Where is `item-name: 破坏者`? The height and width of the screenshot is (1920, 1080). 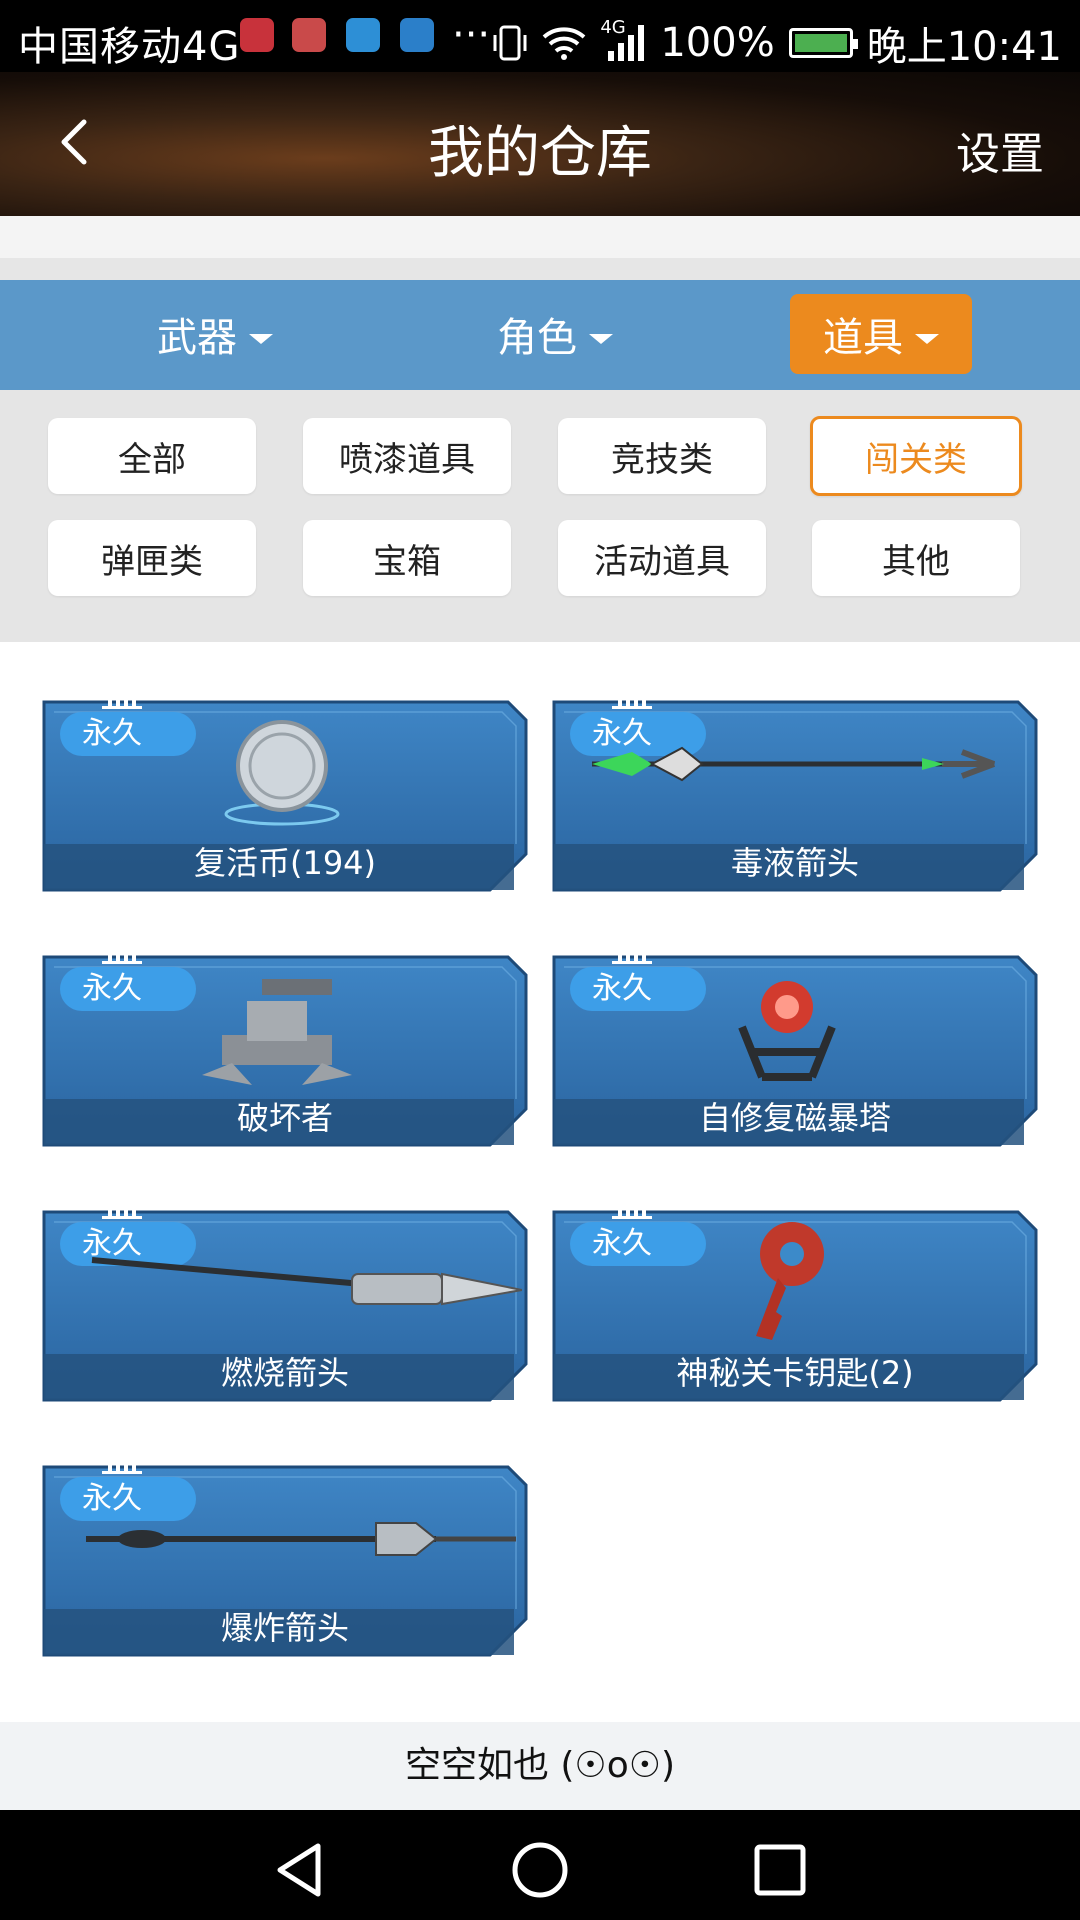 item-name: 破坏者 is located at coordinates (284, 1118).